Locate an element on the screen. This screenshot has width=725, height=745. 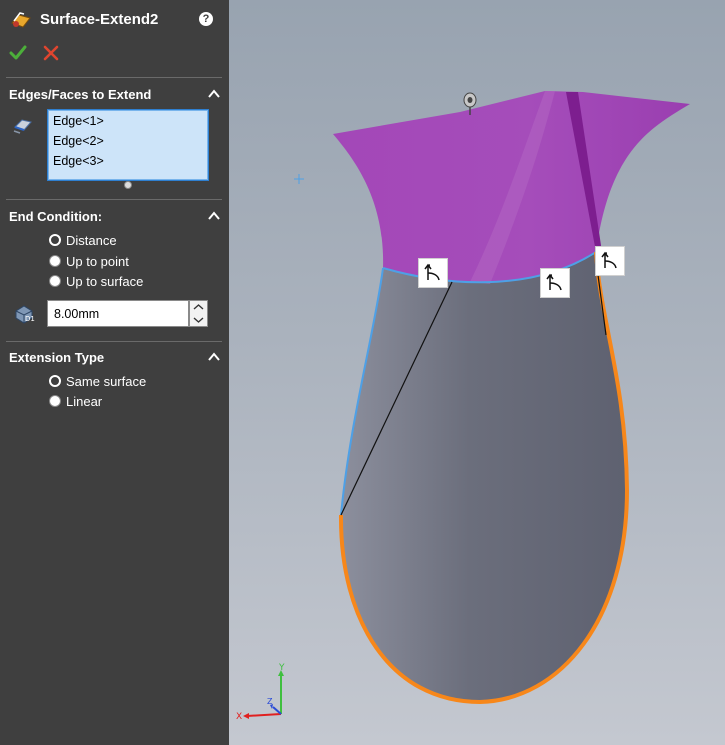
section-title-extension-type: Extension Type is located at coordinates (57, 357).